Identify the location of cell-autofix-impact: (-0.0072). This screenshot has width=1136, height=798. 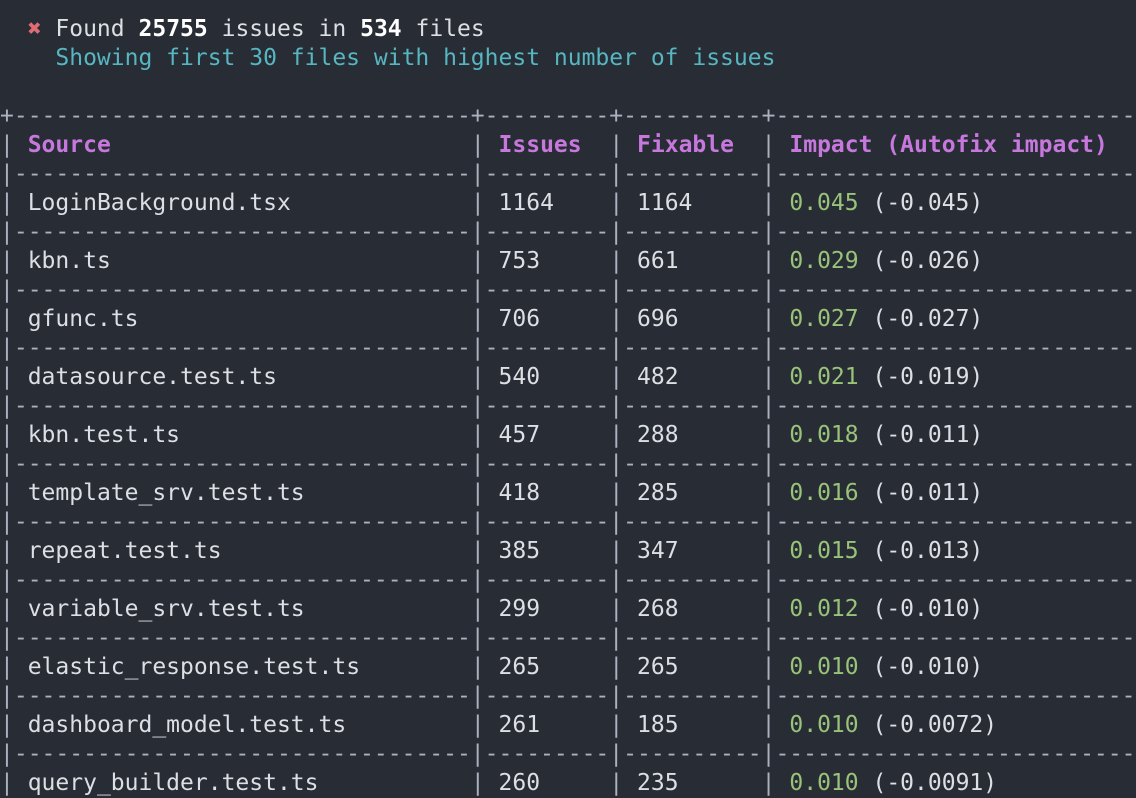
(935, 725).